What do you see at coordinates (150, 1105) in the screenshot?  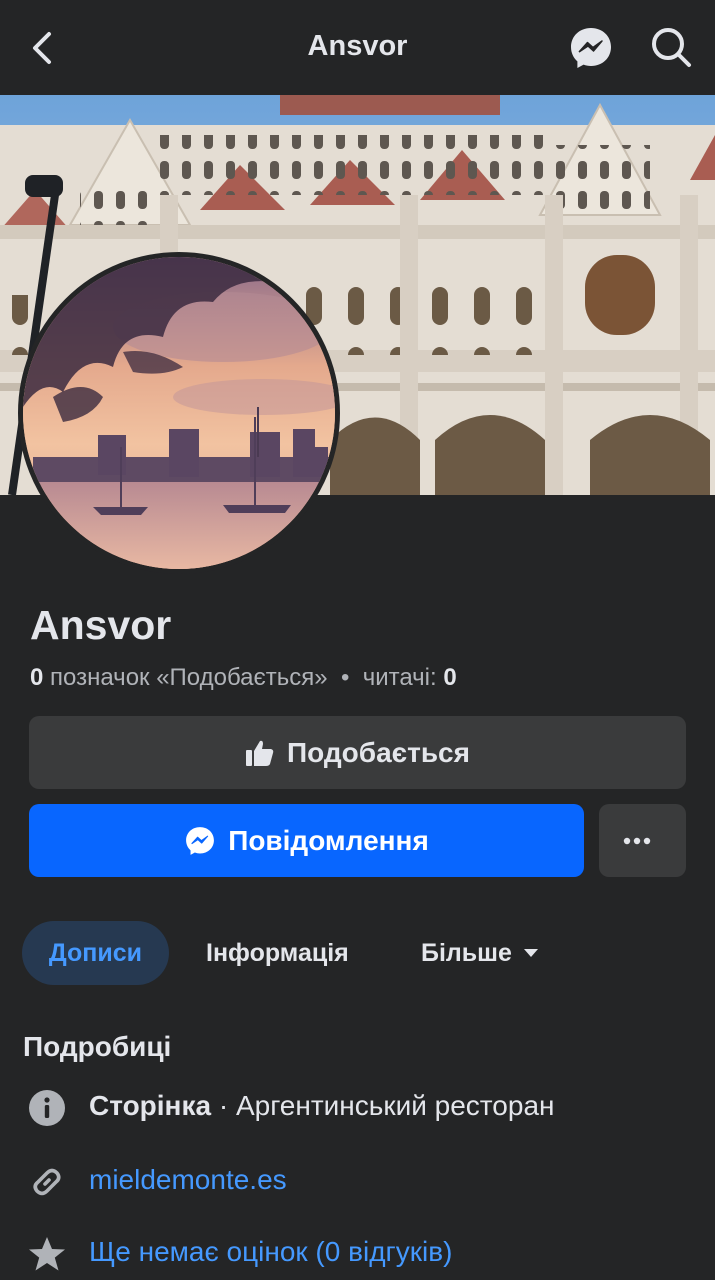 I see `category-prefix: Сторінка` at bounding box center [150, 1105].